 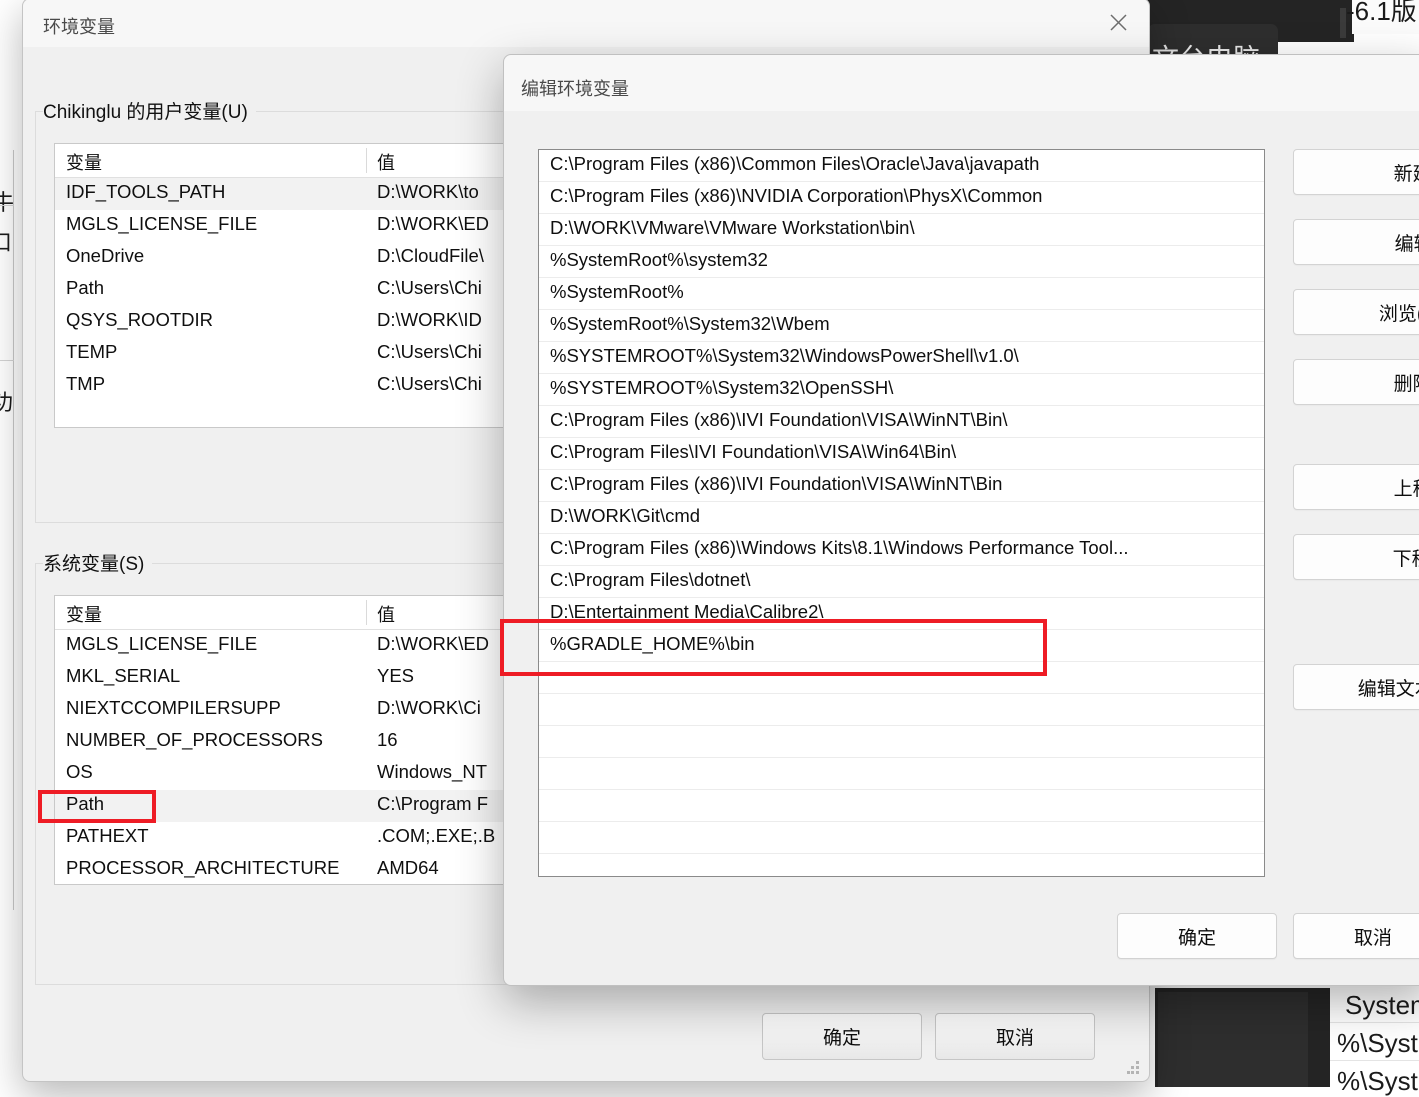 What do you see at coordinates (1197, 936) in the screenshot?
I see `edit-dialog-ok-button: 确定` at bounding box center [1197, 936].